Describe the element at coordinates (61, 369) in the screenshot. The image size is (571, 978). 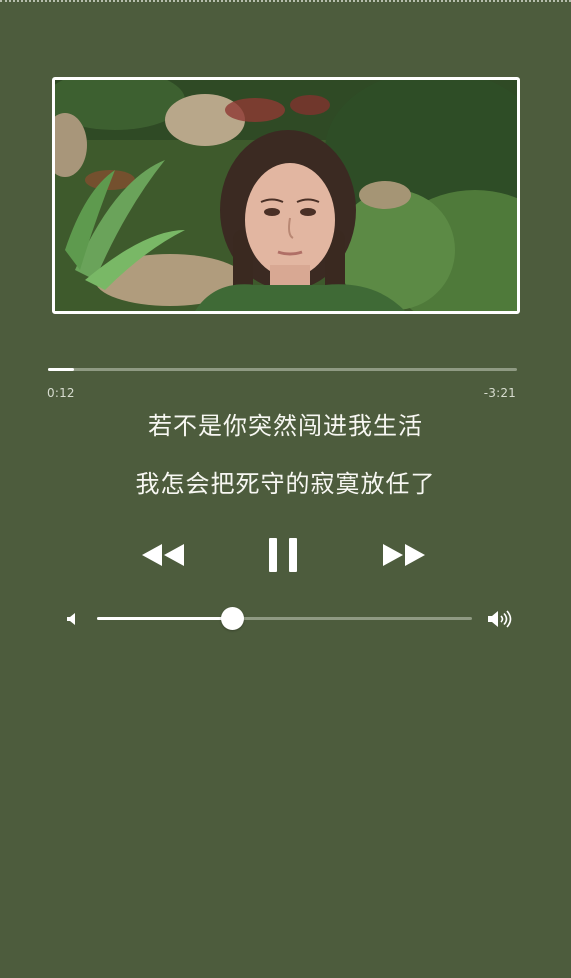
I see `playback-progress-fill` at that location.